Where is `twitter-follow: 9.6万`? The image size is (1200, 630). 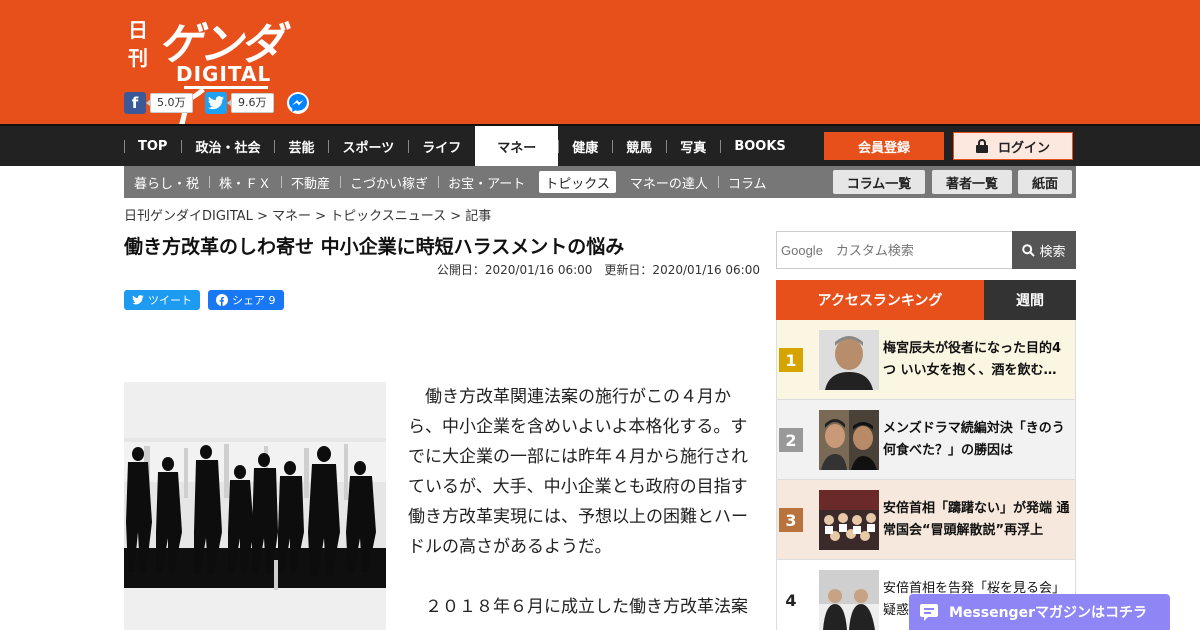
twitter-follow: 9.6万 is located at coordinates (239, 103).